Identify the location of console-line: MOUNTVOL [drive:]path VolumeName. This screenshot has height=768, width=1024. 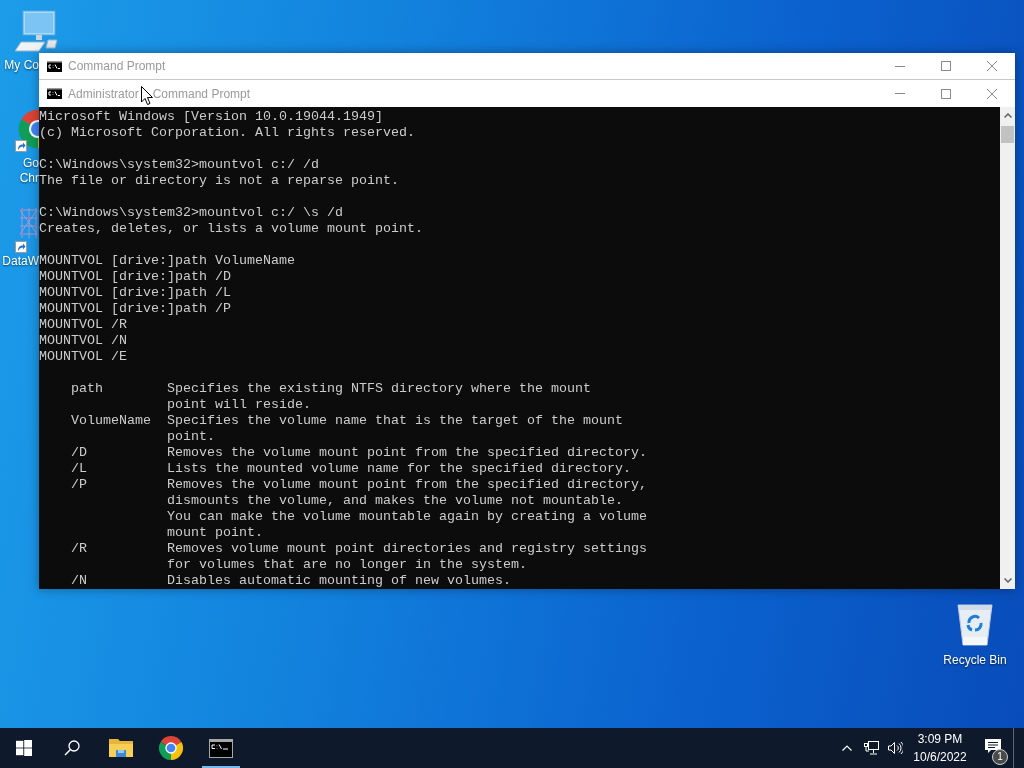
(167, 261).